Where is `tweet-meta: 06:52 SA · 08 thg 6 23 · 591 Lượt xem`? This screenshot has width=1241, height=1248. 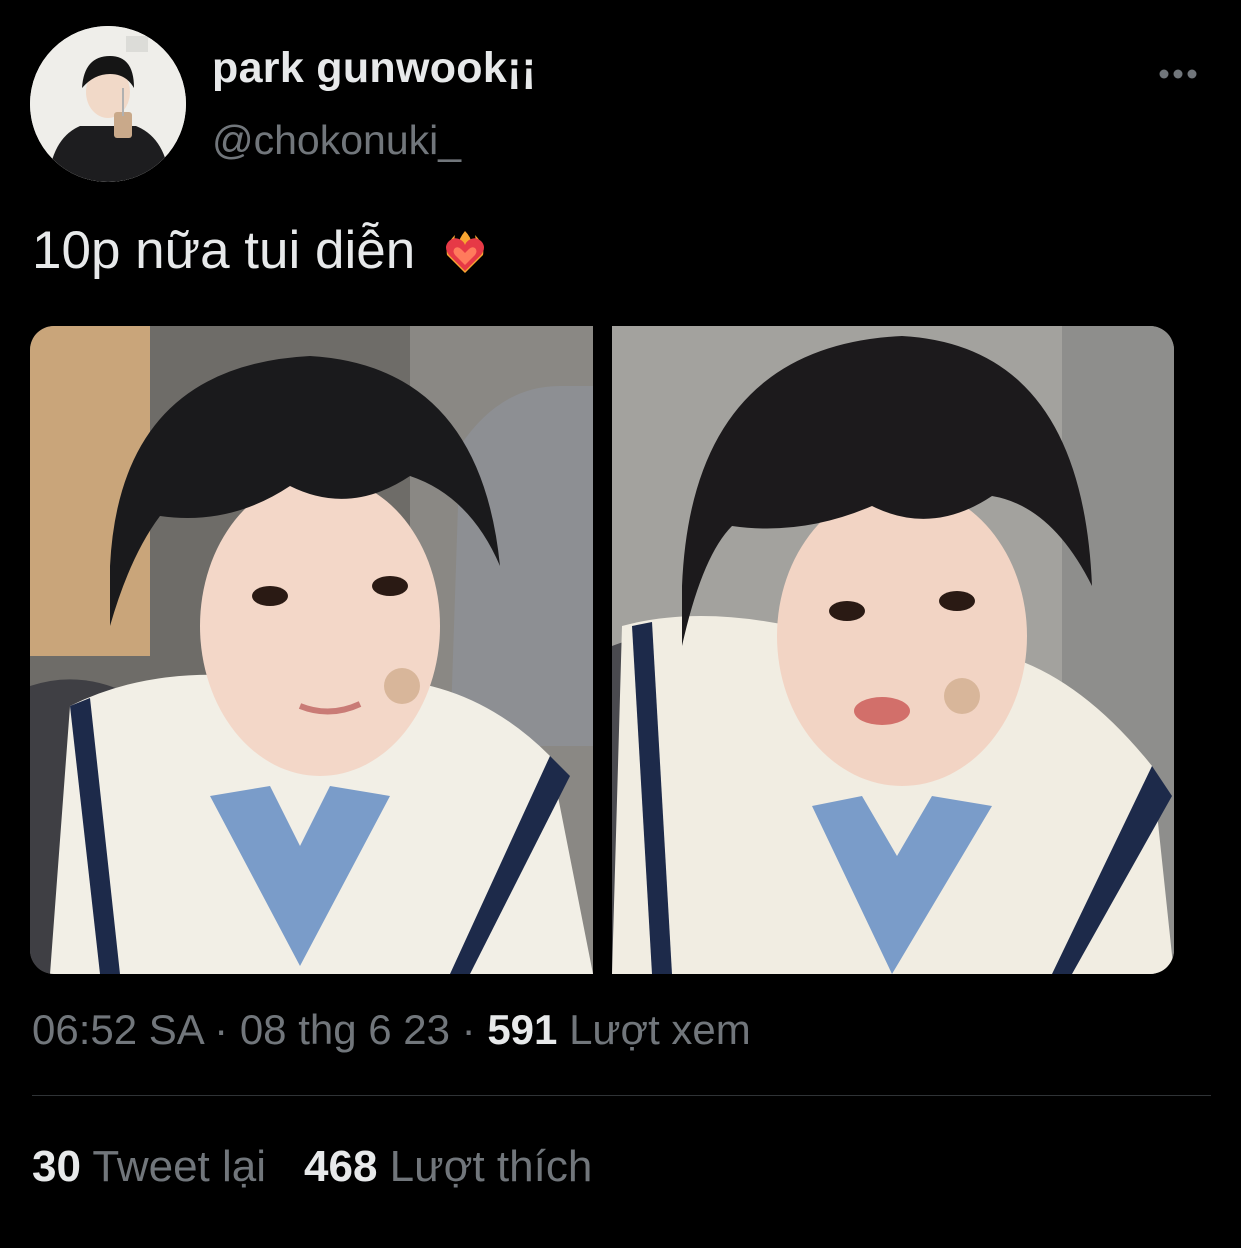
tweet-meta: 06:52 SA · 08 thg 6 23 · 591 Lượt xem is located at coordinates (391, 1030).